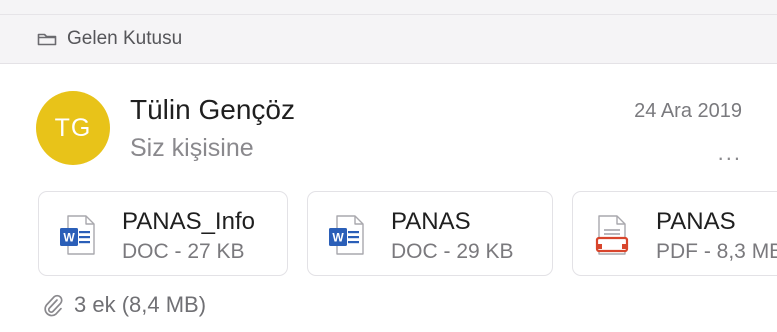  What do you see at coordinates (688, 111) in the screenshot?
I see `message-date: 24 Ara 2019` at bounding box center [688, 111].